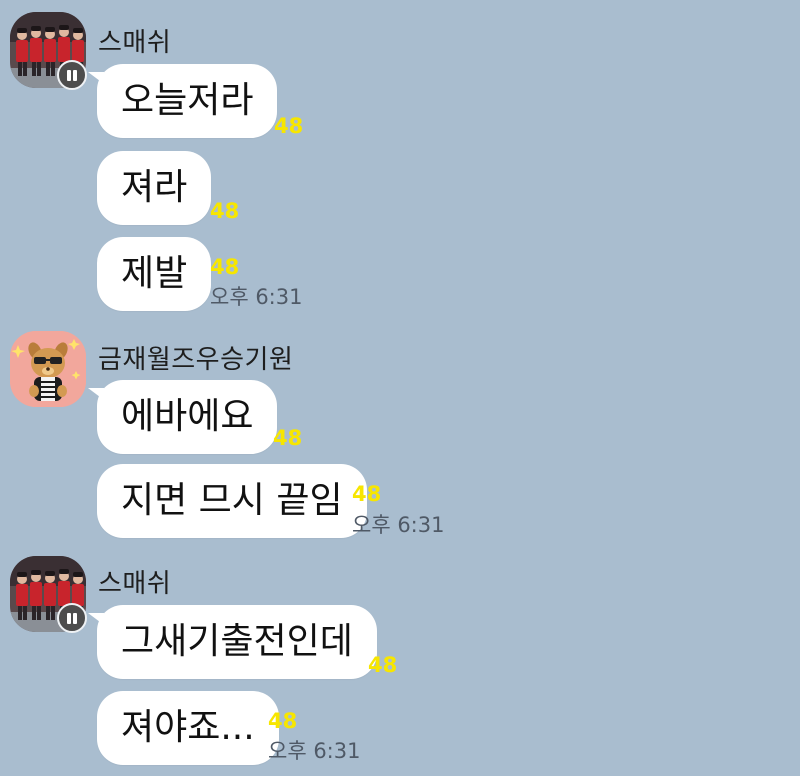  What do you see at coordinates (232, 501) in the screenshot?
I see `message-bubble: 지면 므시 끝임` at bounding box center [232, 501].